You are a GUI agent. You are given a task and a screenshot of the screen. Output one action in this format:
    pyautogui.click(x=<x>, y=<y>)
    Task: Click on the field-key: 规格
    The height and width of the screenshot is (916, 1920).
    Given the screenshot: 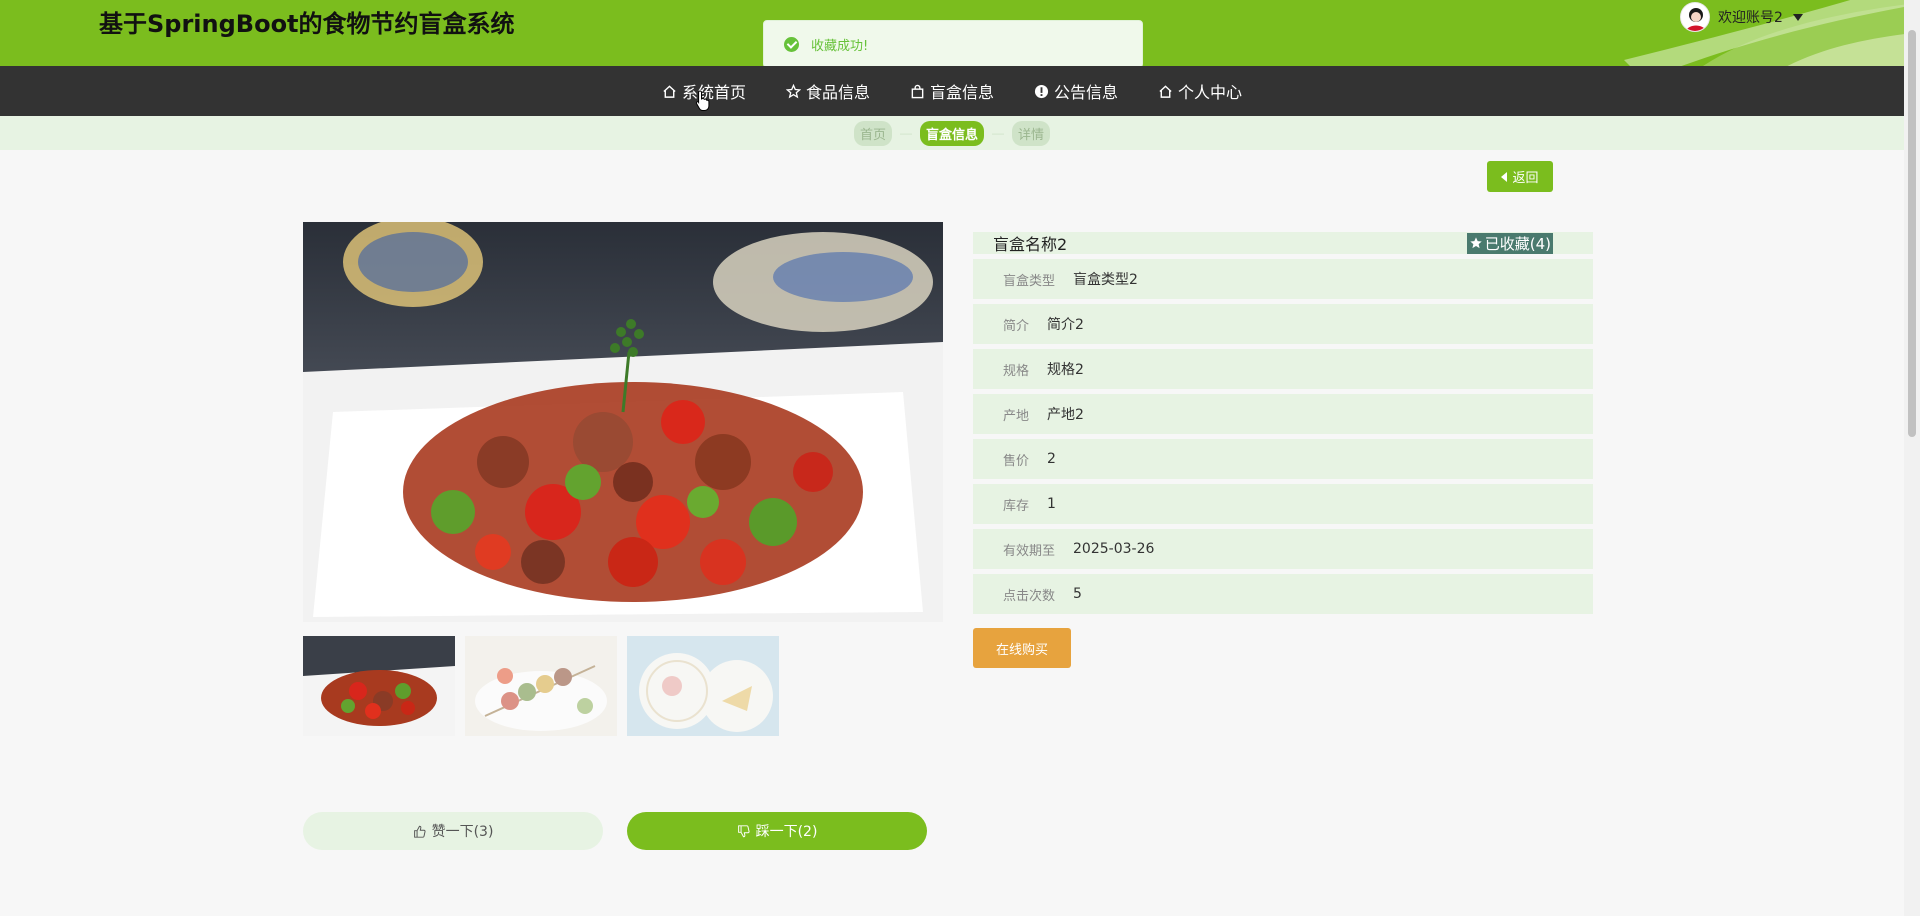 What is the action you would take?
    pyautogui.click(x=1016, y=371)
    